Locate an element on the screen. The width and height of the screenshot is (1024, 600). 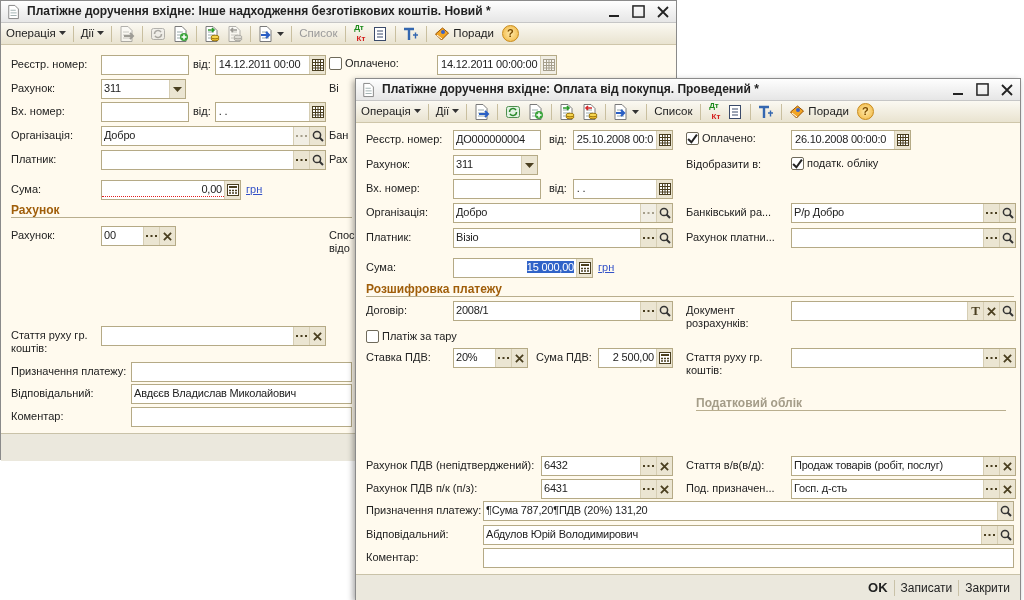
footer-button: Закрити is located at coordinates (987, 588).